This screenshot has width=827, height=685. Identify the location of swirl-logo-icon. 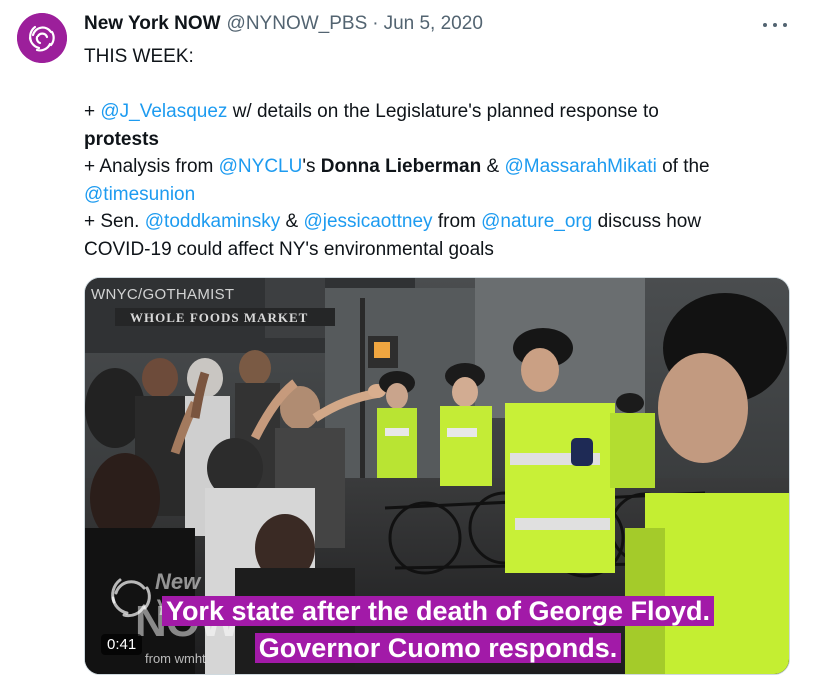
(42, 38).